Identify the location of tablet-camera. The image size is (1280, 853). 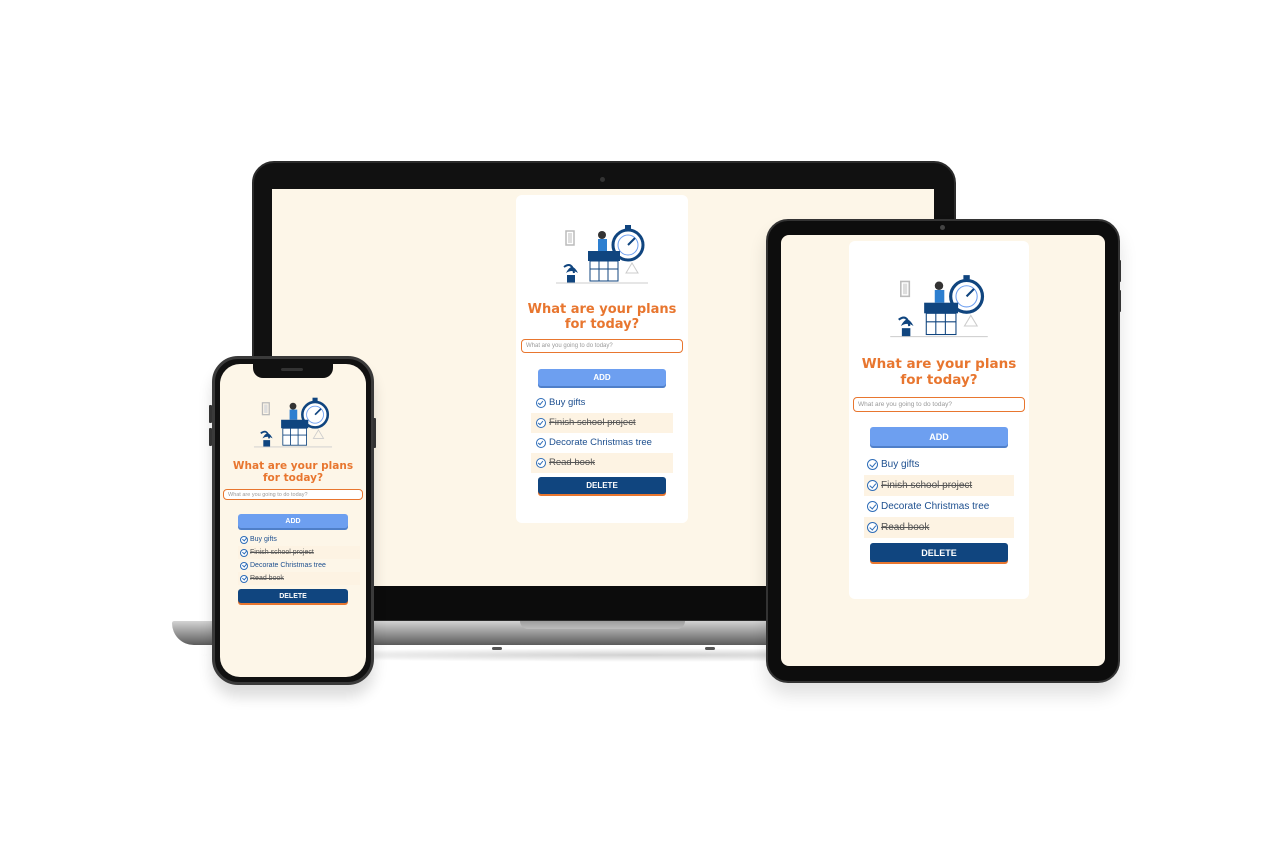
(942, 227).